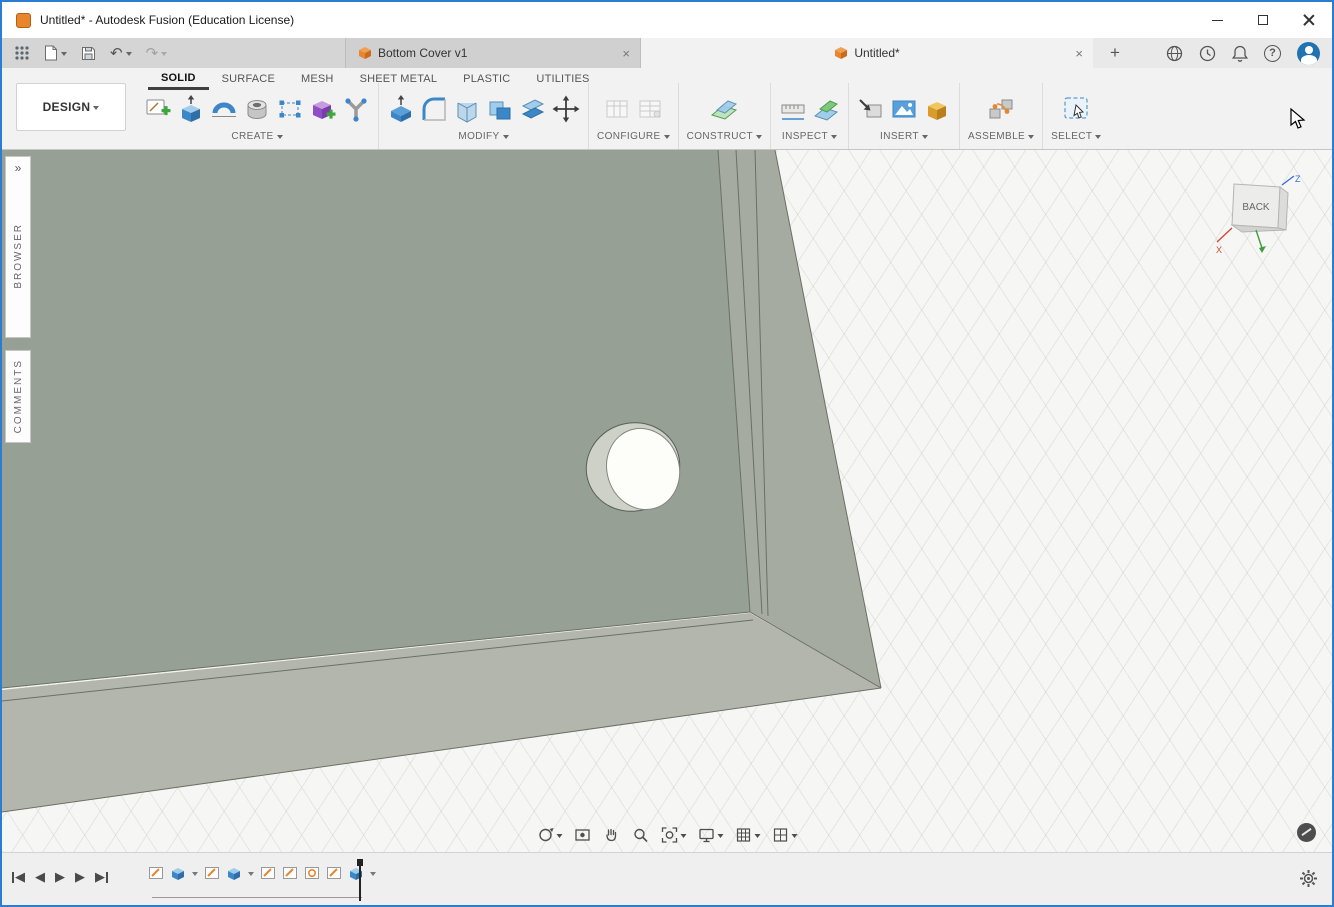 The height and width of the screenshot is (907, 1334). What do you see at coordinates (22, 53) in the screenshot?
I see `app-grid-button` at bounding box center [22, 53].